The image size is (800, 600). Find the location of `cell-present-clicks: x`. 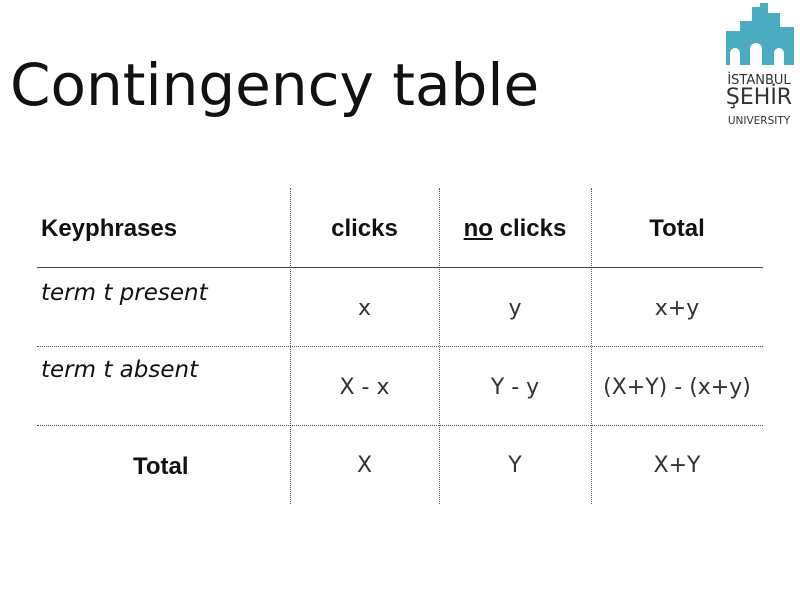

cell-present-clicks: x is located at coordinates (364, 308).